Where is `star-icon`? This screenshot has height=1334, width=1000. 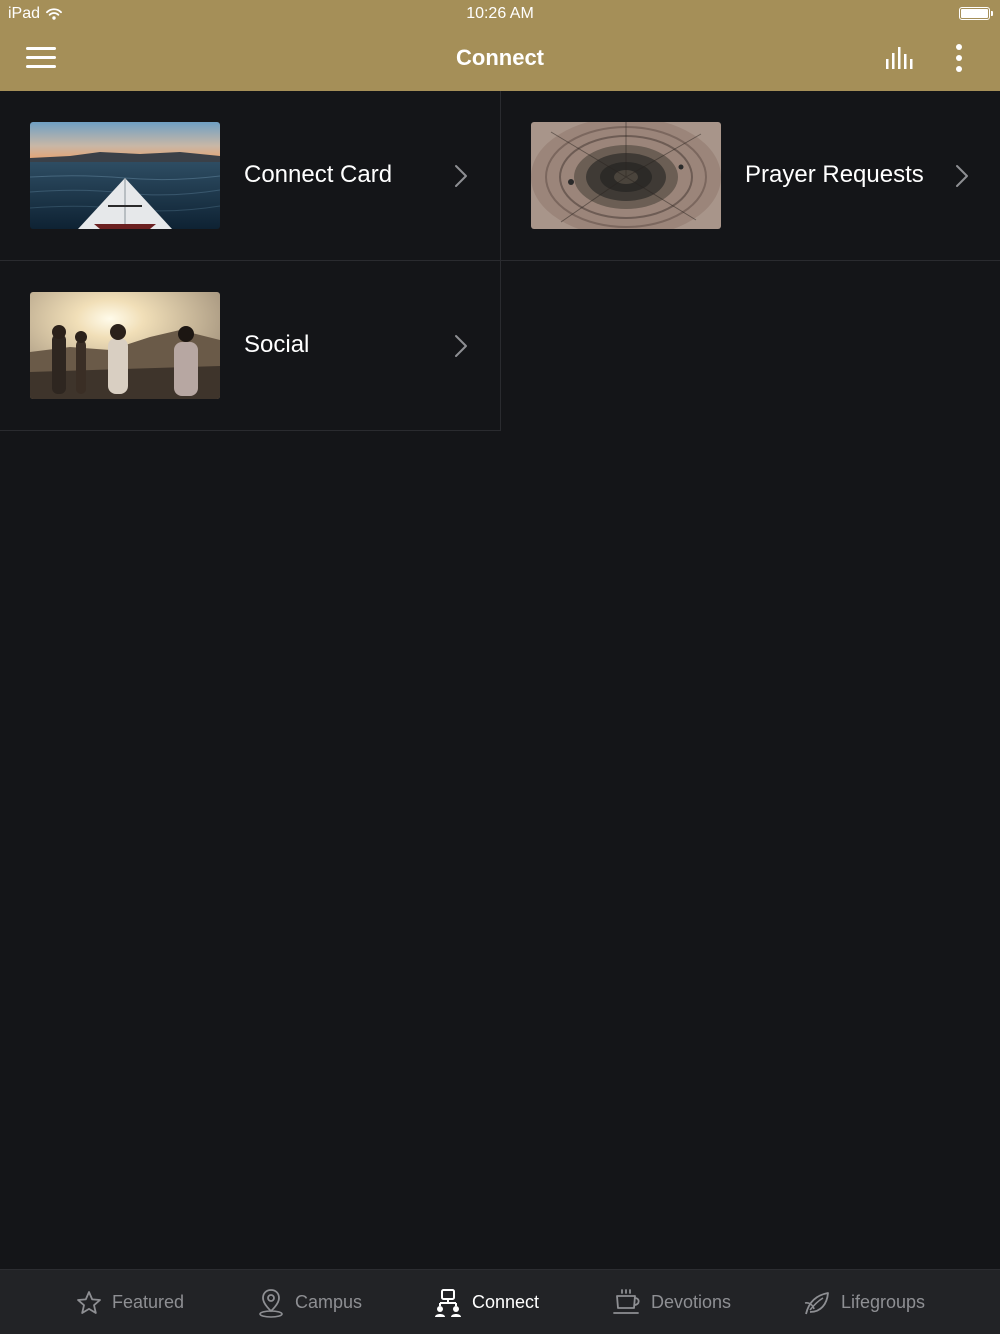 star-icon is located at coordinates (89, 1302).